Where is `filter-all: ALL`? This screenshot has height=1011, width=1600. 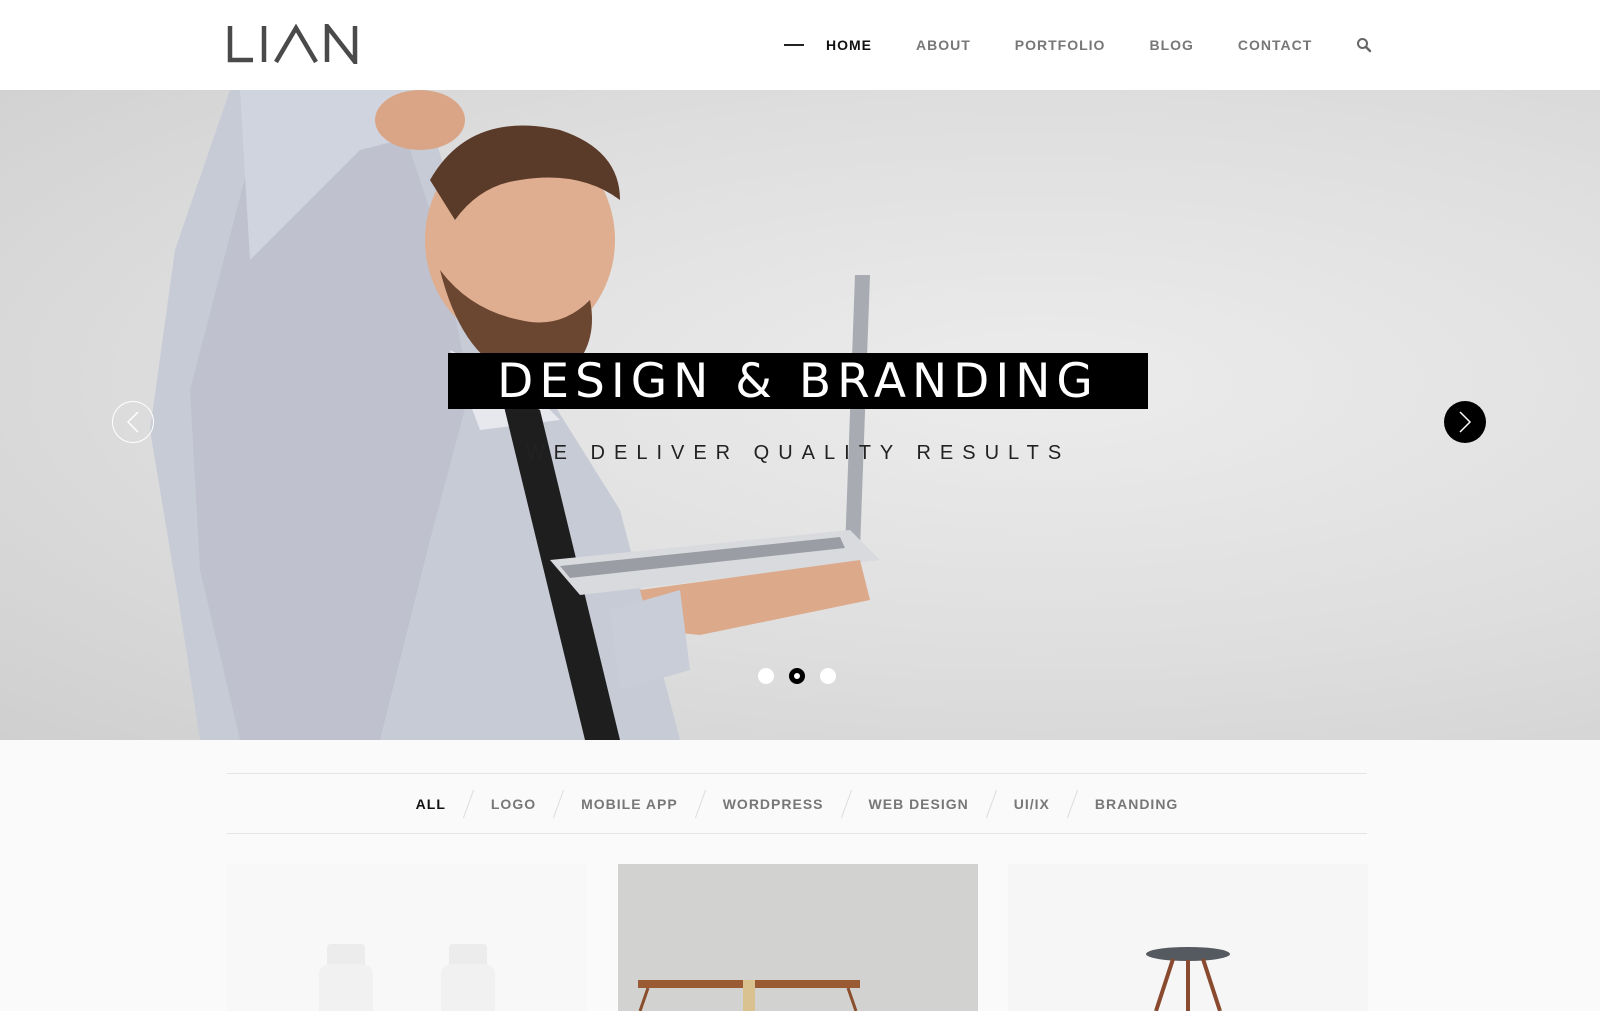 filter-all: ALL is located at coordinates (431, 804).